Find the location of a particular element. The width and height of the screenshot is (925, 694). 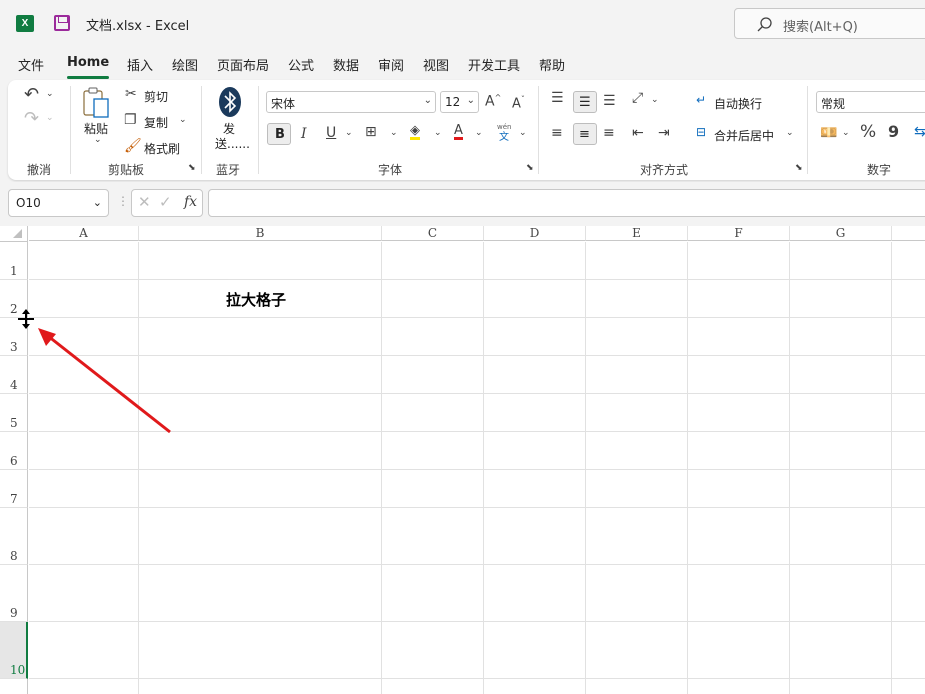

italic-button: I is located at coordinates (304, 134).